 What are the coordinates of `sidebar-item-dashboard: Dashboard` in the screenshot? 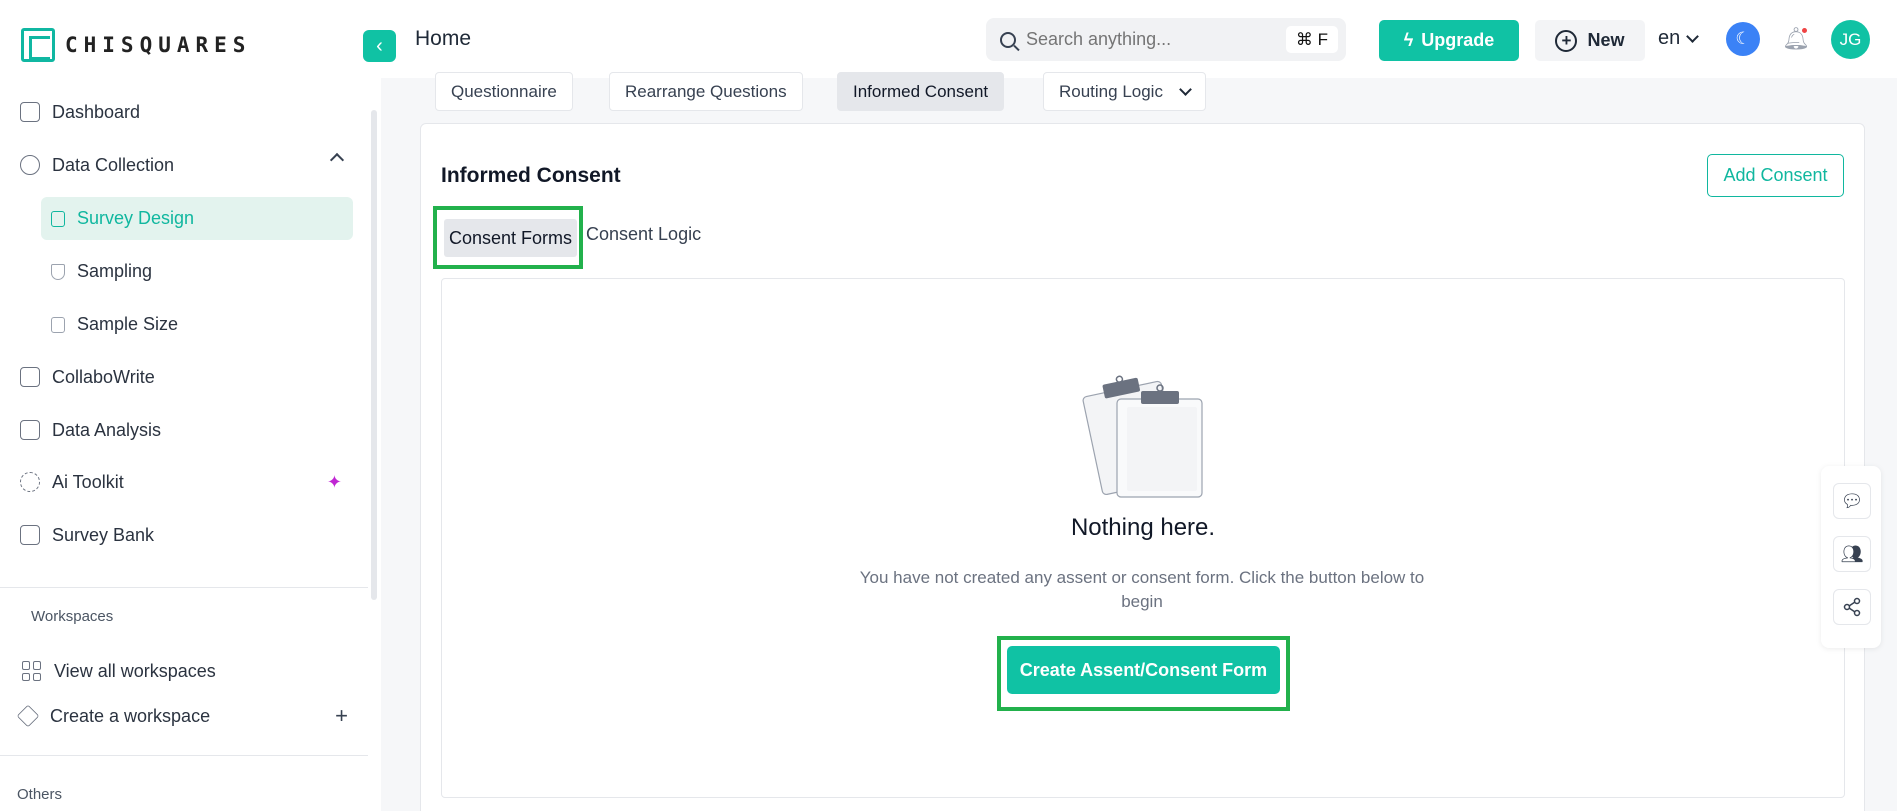 It's located at (186, 112).